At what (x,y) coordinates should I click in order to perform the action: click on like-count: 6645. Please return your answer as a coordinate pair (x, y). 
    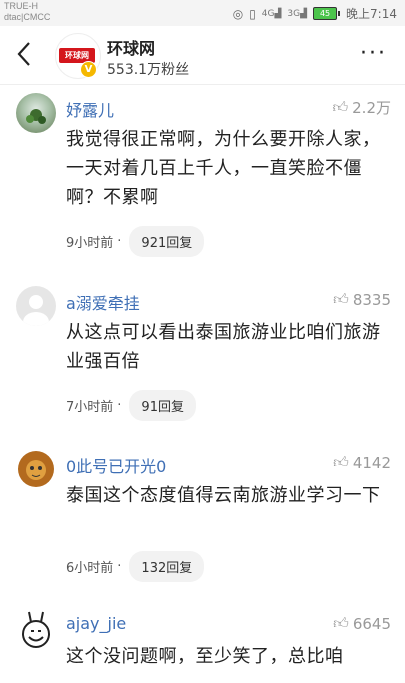
    Looking at the image, I should click on (371, 623).